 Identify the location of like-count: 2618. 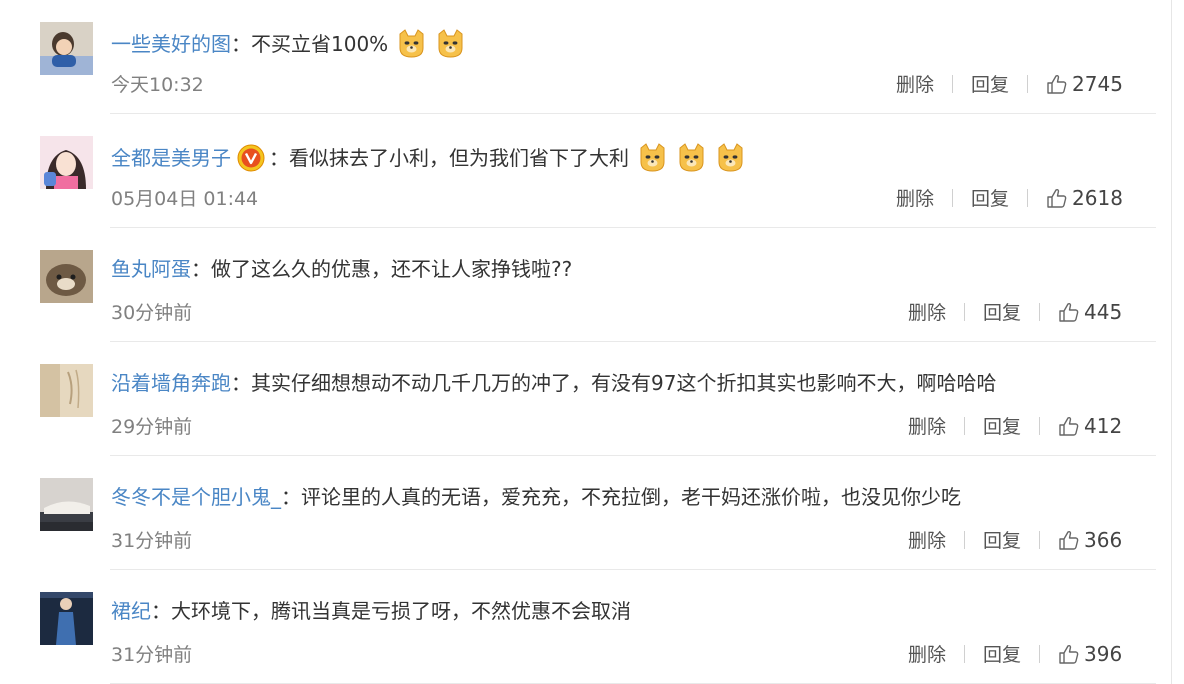
(1097, 197).